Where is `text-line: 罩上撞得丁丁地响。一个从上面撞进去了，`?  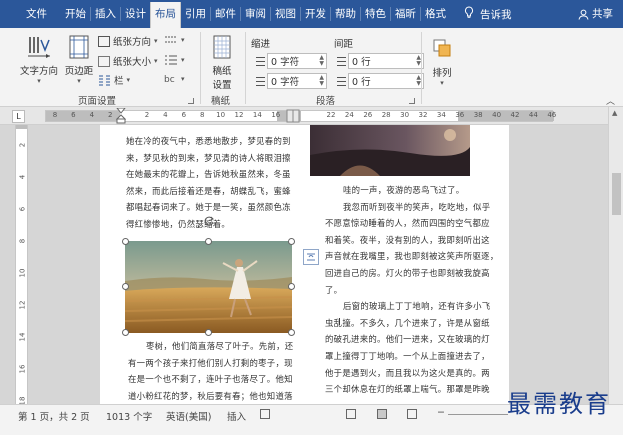 text-line: 罩上撞得丁丁地响。一个从上面撞进去了， is located at coordinates (407, 355).